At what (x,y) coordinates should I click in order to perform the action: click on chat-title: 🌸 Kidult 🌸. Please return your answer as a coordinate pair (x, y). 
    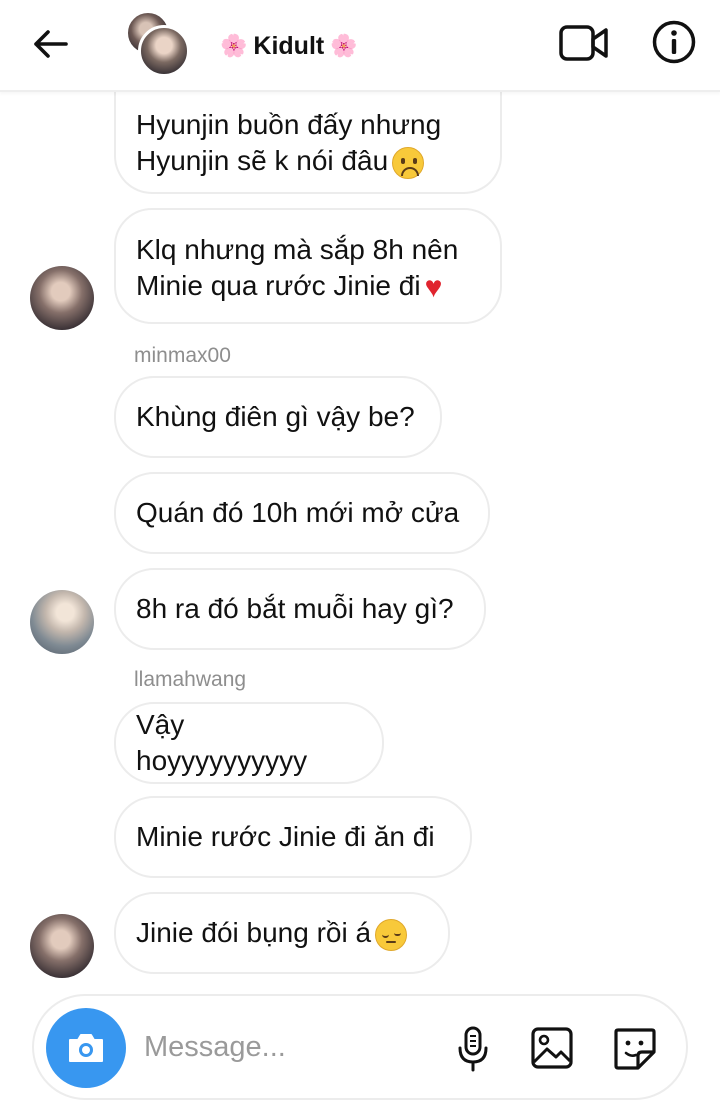
    Looking at the image, I should click on (289, 46).